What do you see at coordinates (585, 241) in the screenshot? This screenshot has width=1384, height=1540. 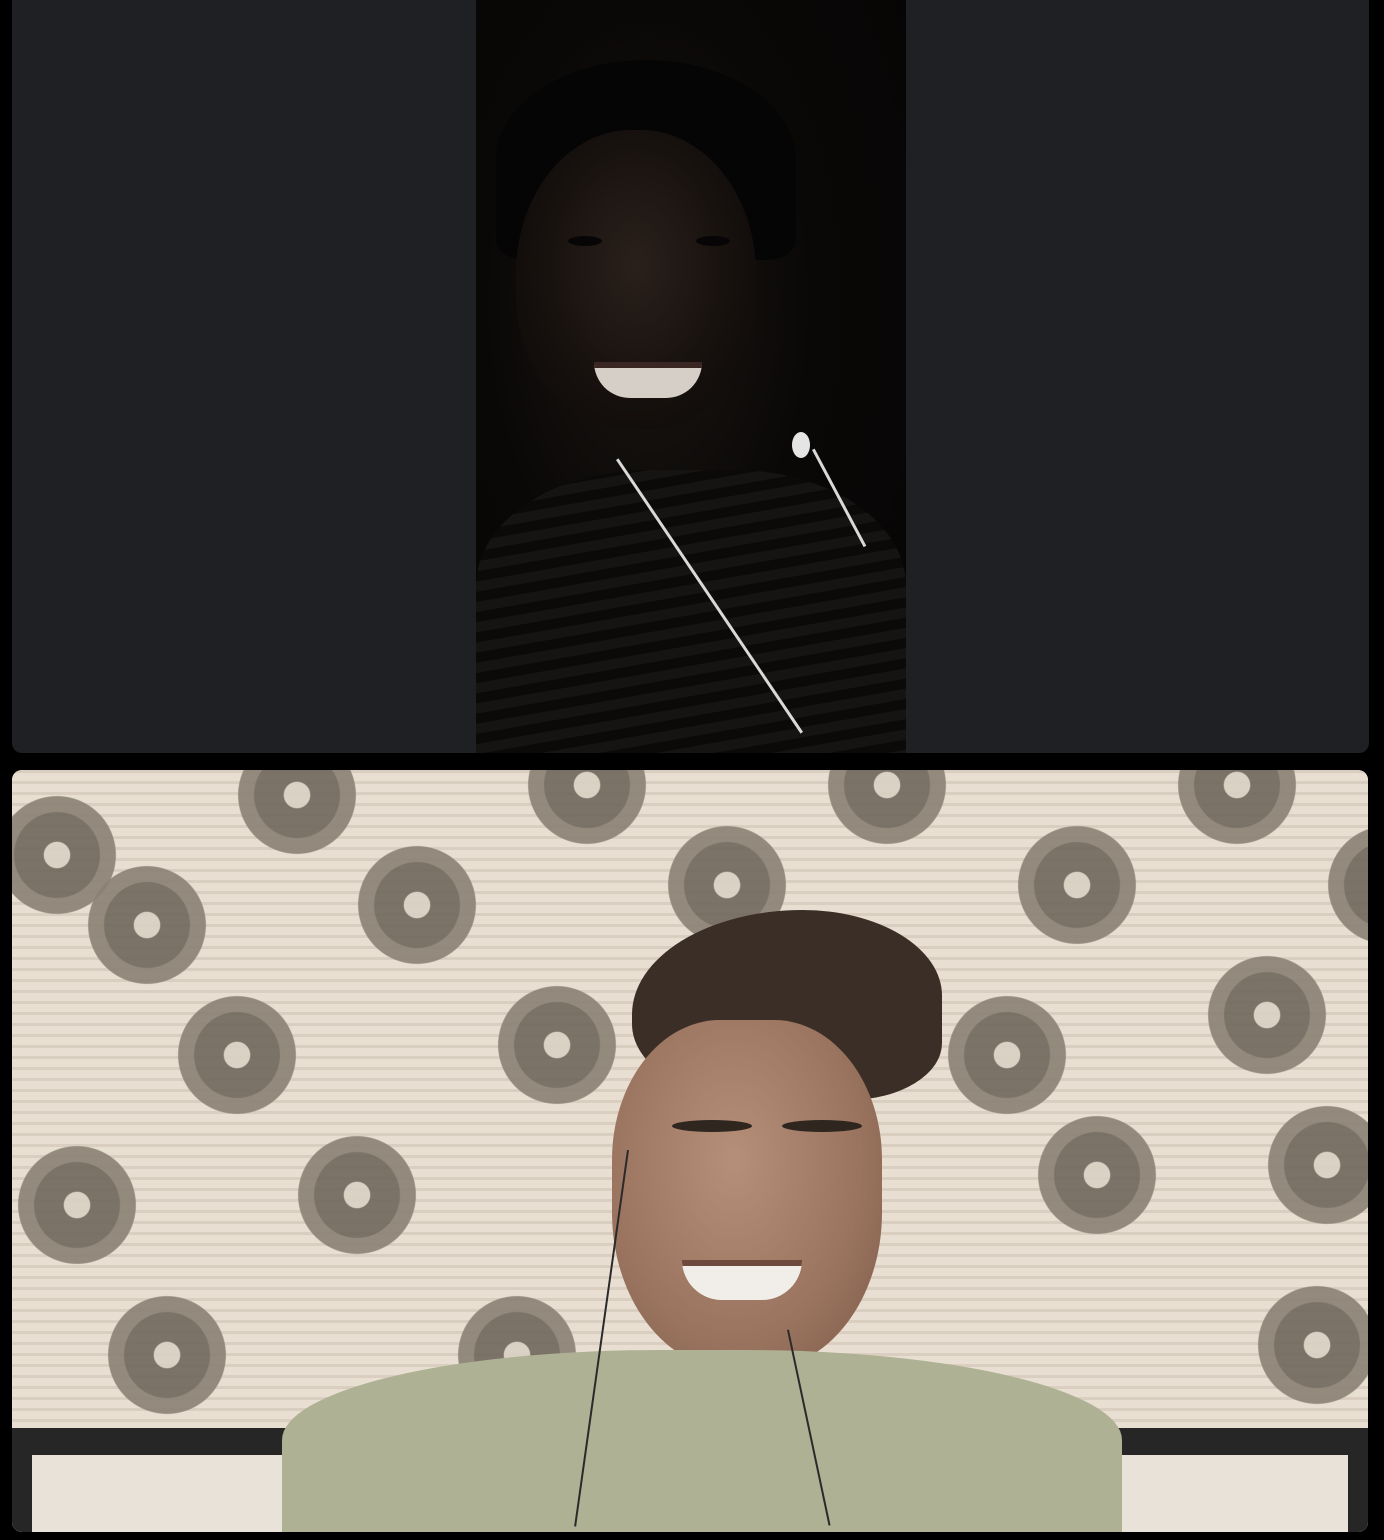 I see `participant-eye-left` at bounding box center [585, 241].